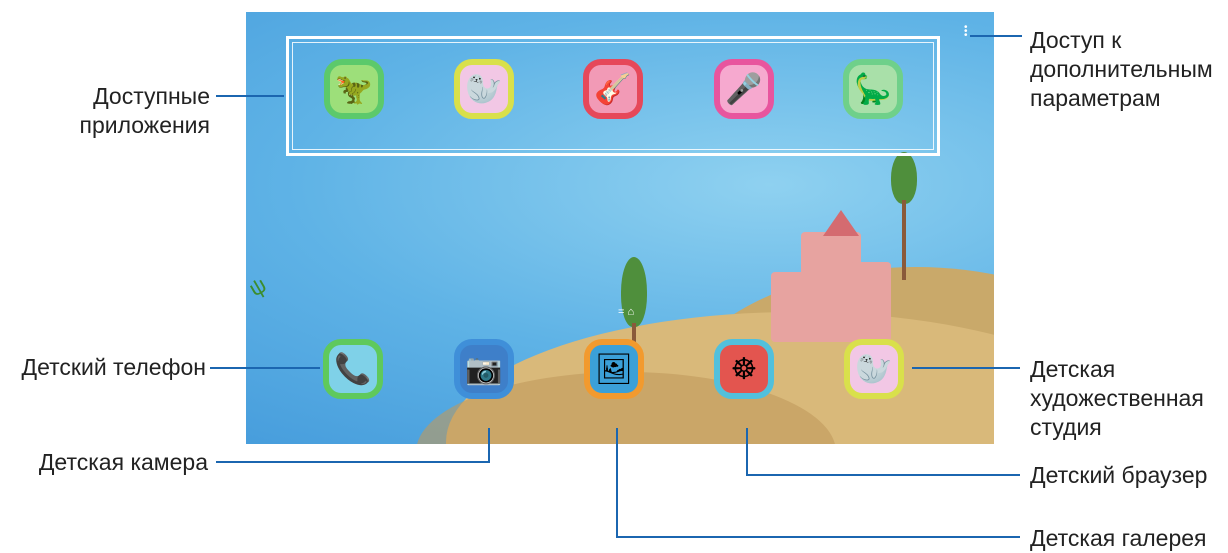 The height and width of the screenshot is (553, 1228). What do you see at coordinates (874, 369) in the screenshot?
I see `art-studio-app-icon: 🦭` at bounding box center [874, 369].